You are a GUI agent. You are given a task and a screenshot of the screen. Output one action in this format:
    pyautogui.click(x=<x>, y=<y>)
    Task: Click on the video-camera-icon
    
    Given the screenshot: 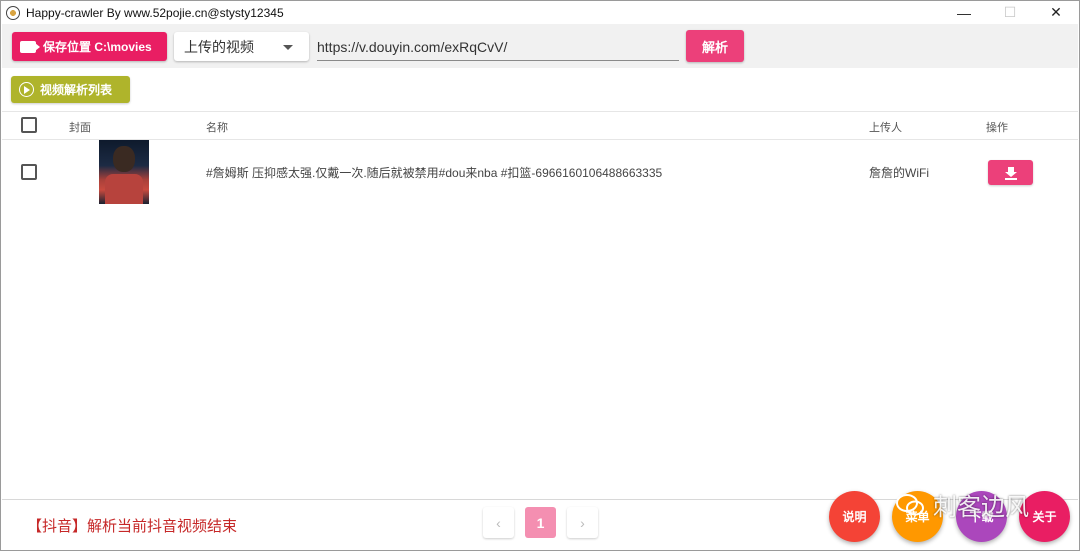 What is the action you would take?
    pyautogui.click(x=30, y=46)
    